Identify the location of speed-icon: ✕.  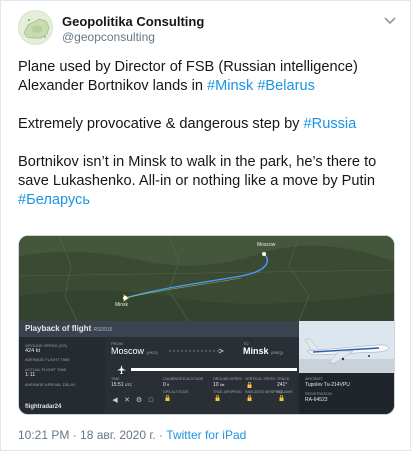
(127, 401).